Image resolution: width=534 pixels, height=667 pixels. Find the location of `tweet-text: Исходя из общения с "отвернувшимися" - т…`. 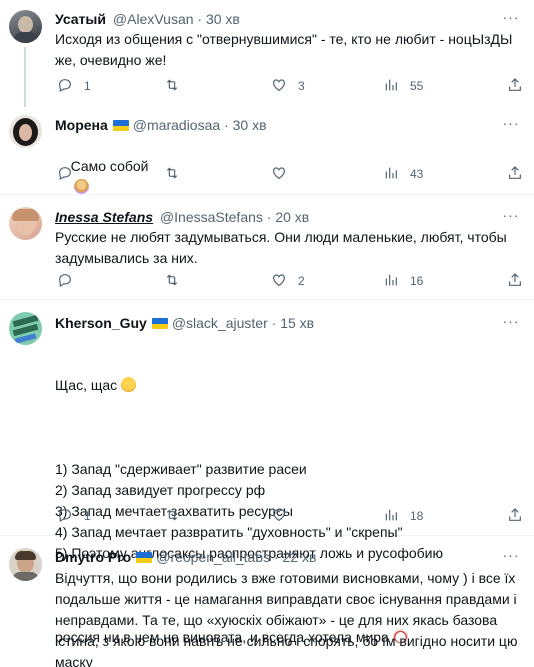

tweet-text: Исходя из общения с "отвернувшимися" - т… is located at coordinates (286, 49).